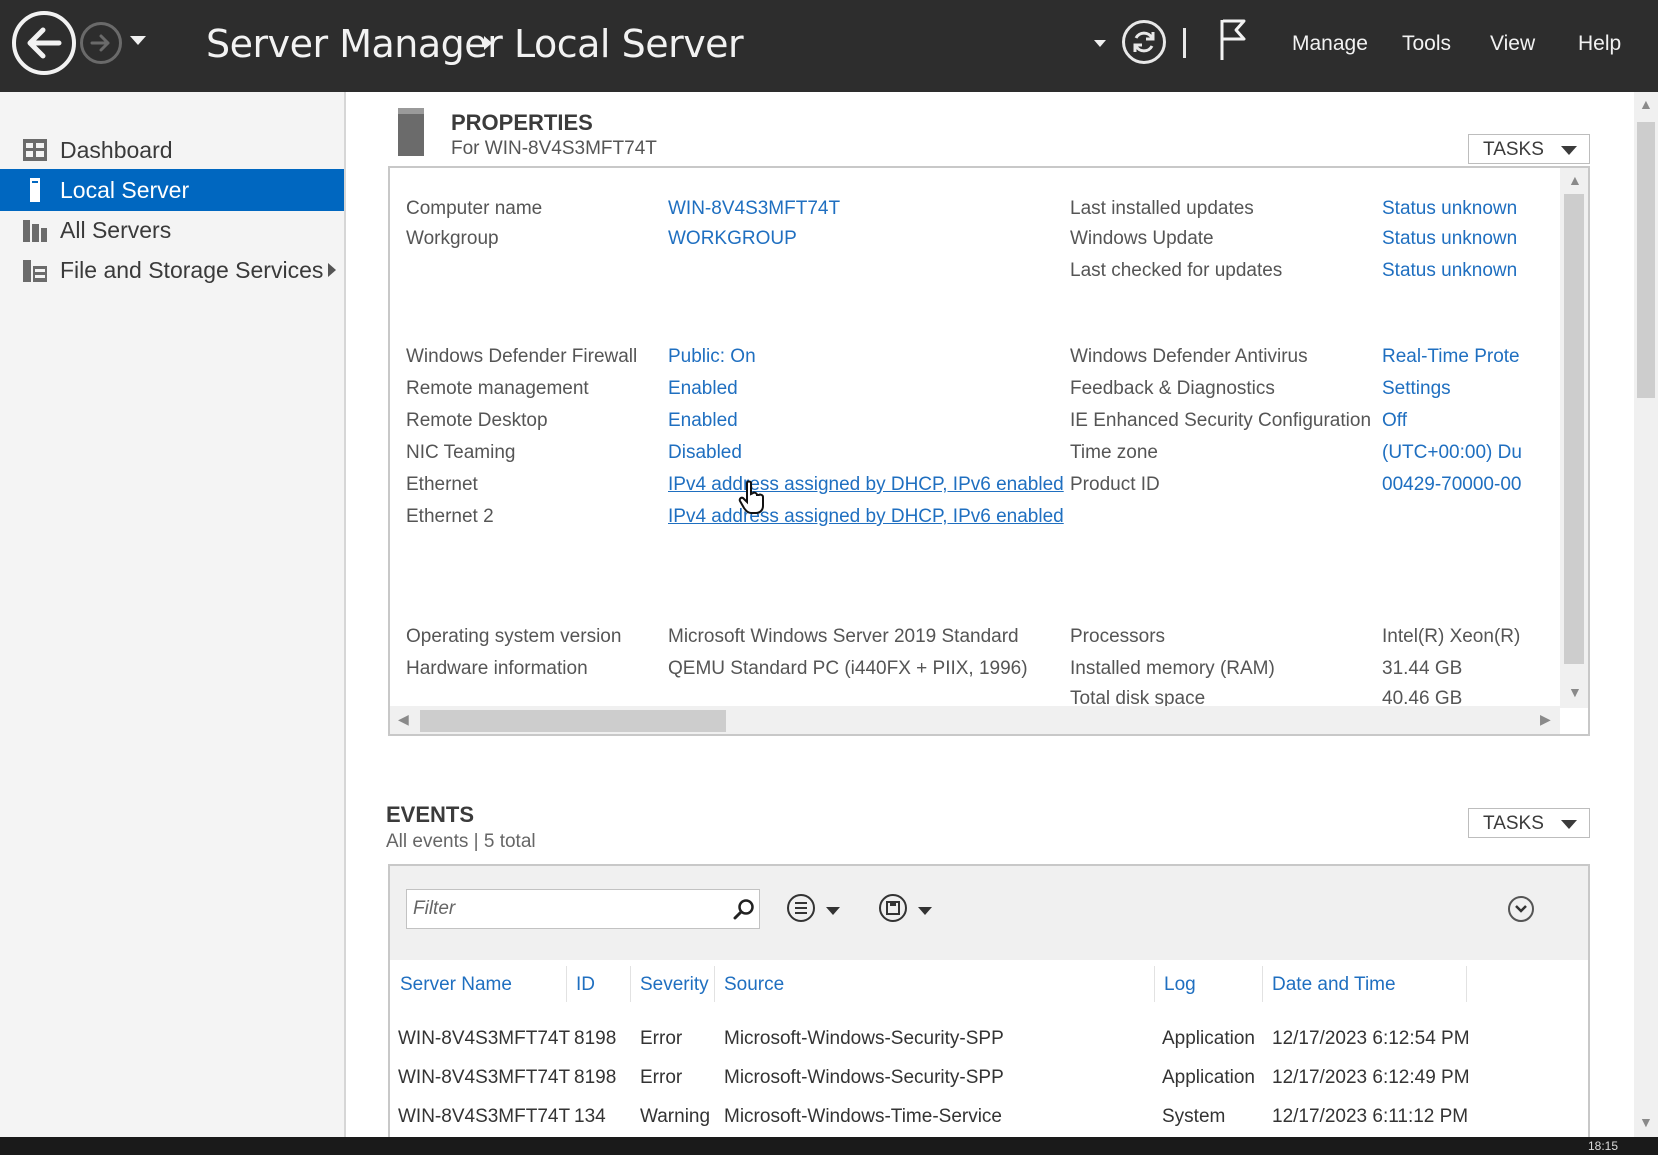 The image size is (1658, 1155). What do you see at coordinates (138, 40) in the screenshot?
I see `nav-history-dropdown` at bounding box center [138, 40].